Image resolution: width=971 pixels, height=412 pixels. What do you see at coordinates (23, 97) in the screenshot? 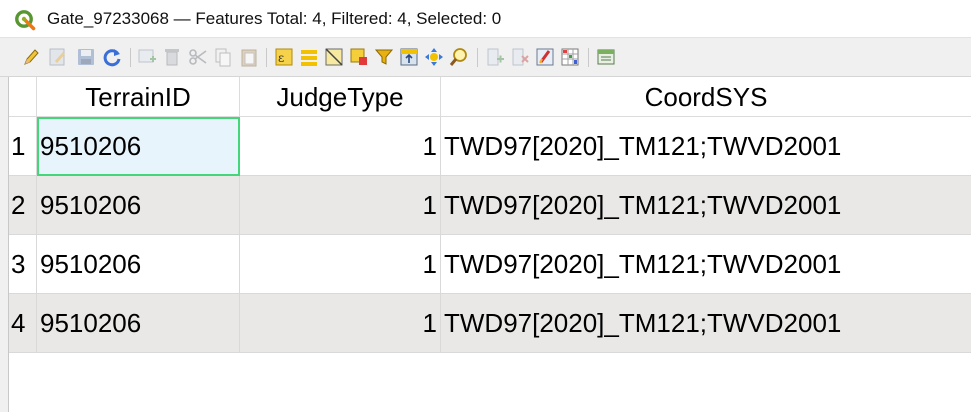
I see `table-corner-button` at bounding box center [23, 97].